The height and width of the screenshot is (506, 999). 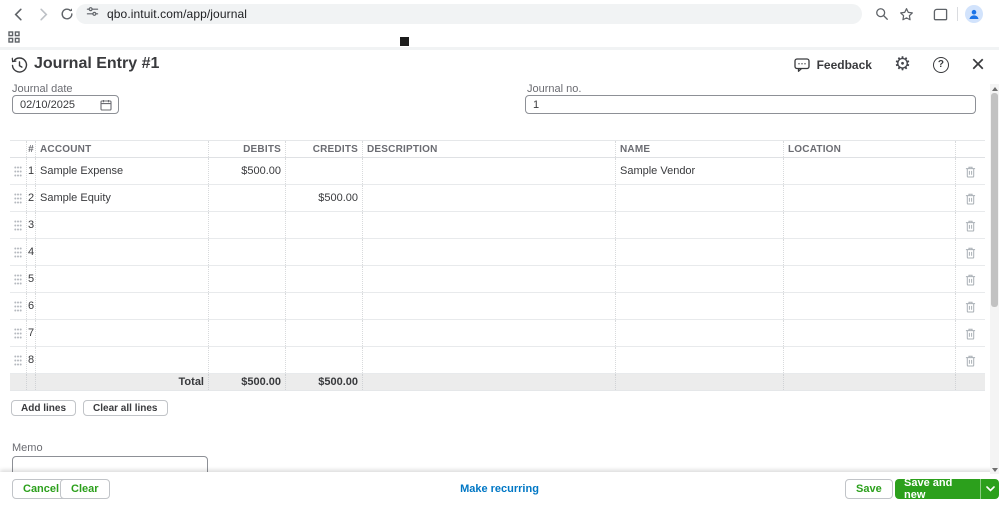 What do you see at coordinates (246, 171) in the screenshot?
I see `debits-cell: $500.00` at bounding box center [246, 171].